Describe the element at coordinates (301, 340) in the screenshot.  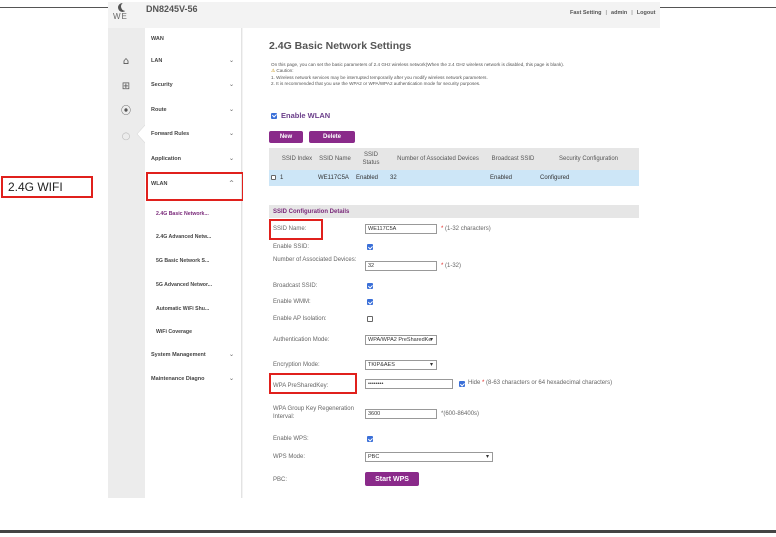
I see `auth-mode-label: Authentication Mode:` at that location.